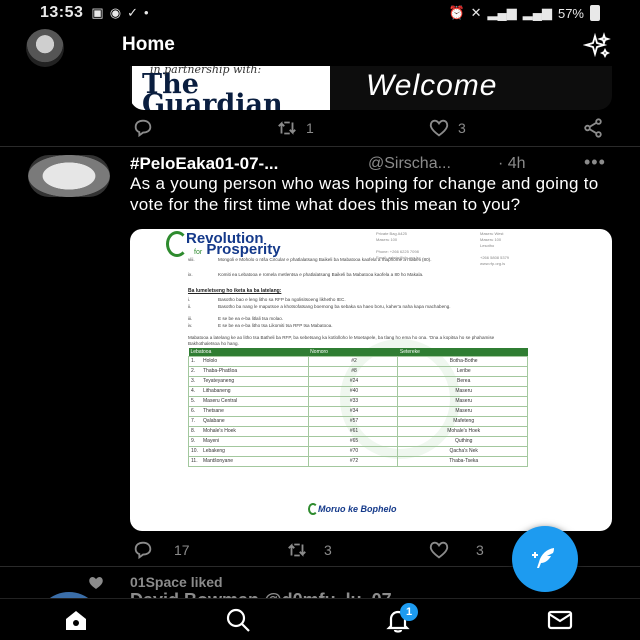 The image size is (640, 640). Describe the element at coordinates (219, 381) in the screenshot. I see `constituency-name: Teyateyaneng` at that location.